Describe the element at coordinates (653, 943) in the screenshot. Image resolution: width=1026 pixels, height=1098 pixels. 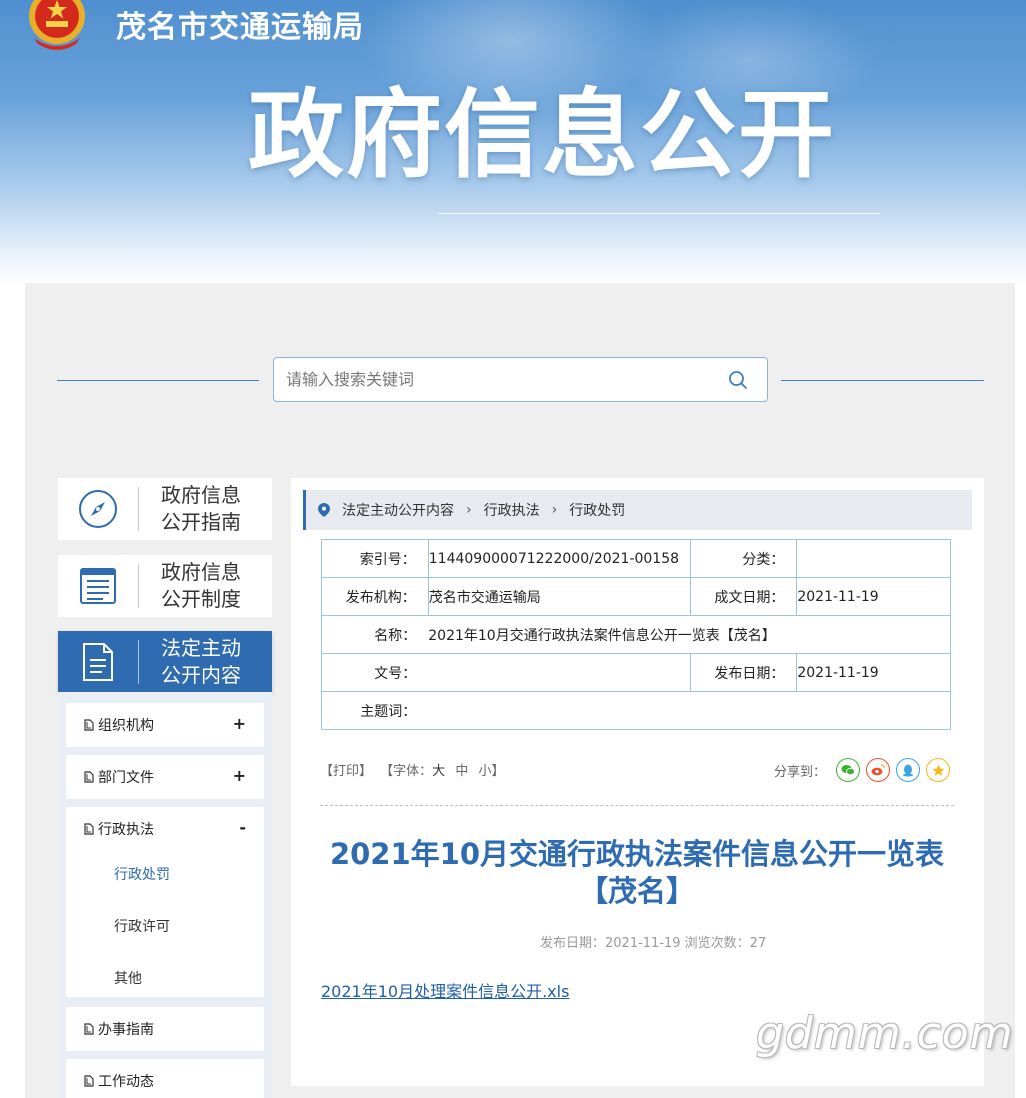
I see `article-info: 发布日期：2021-11-19 浏览次数：27` at that location.